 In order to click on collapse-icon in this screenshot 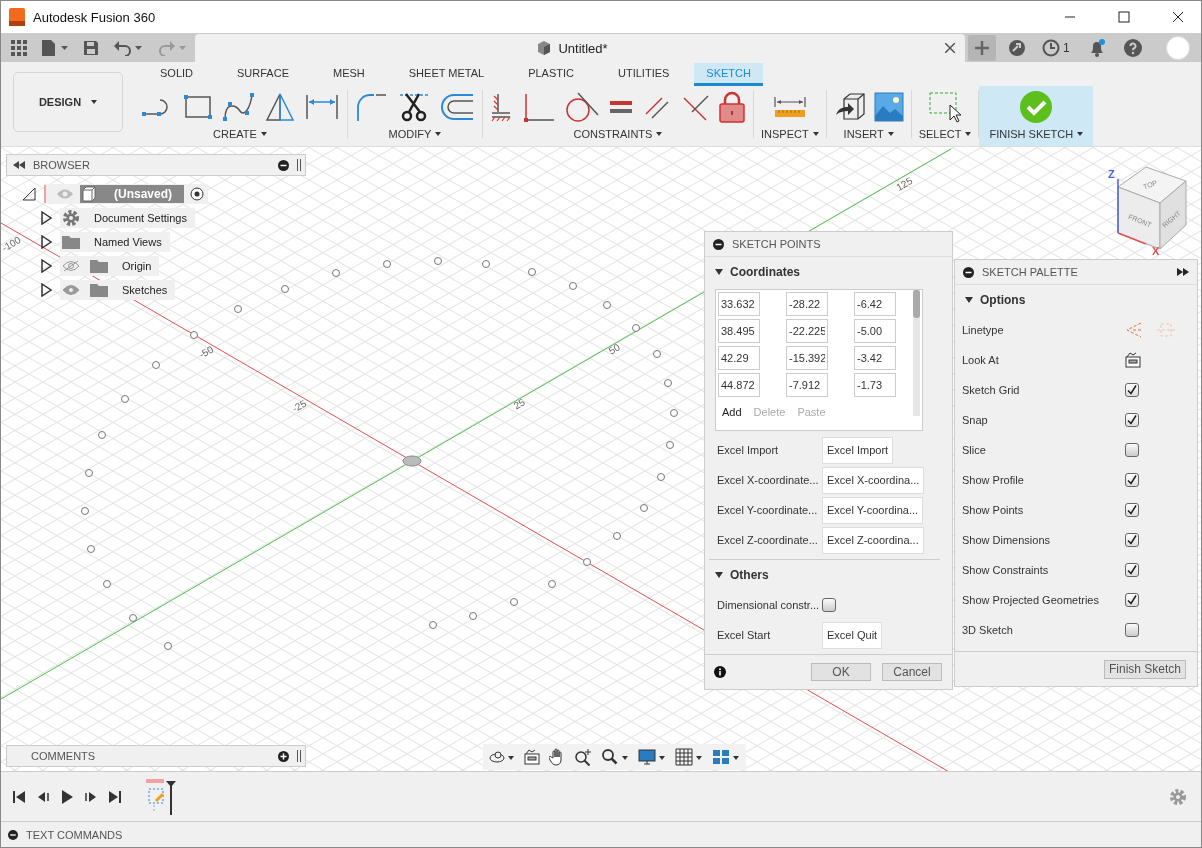, I will do `click(19, 165)`.